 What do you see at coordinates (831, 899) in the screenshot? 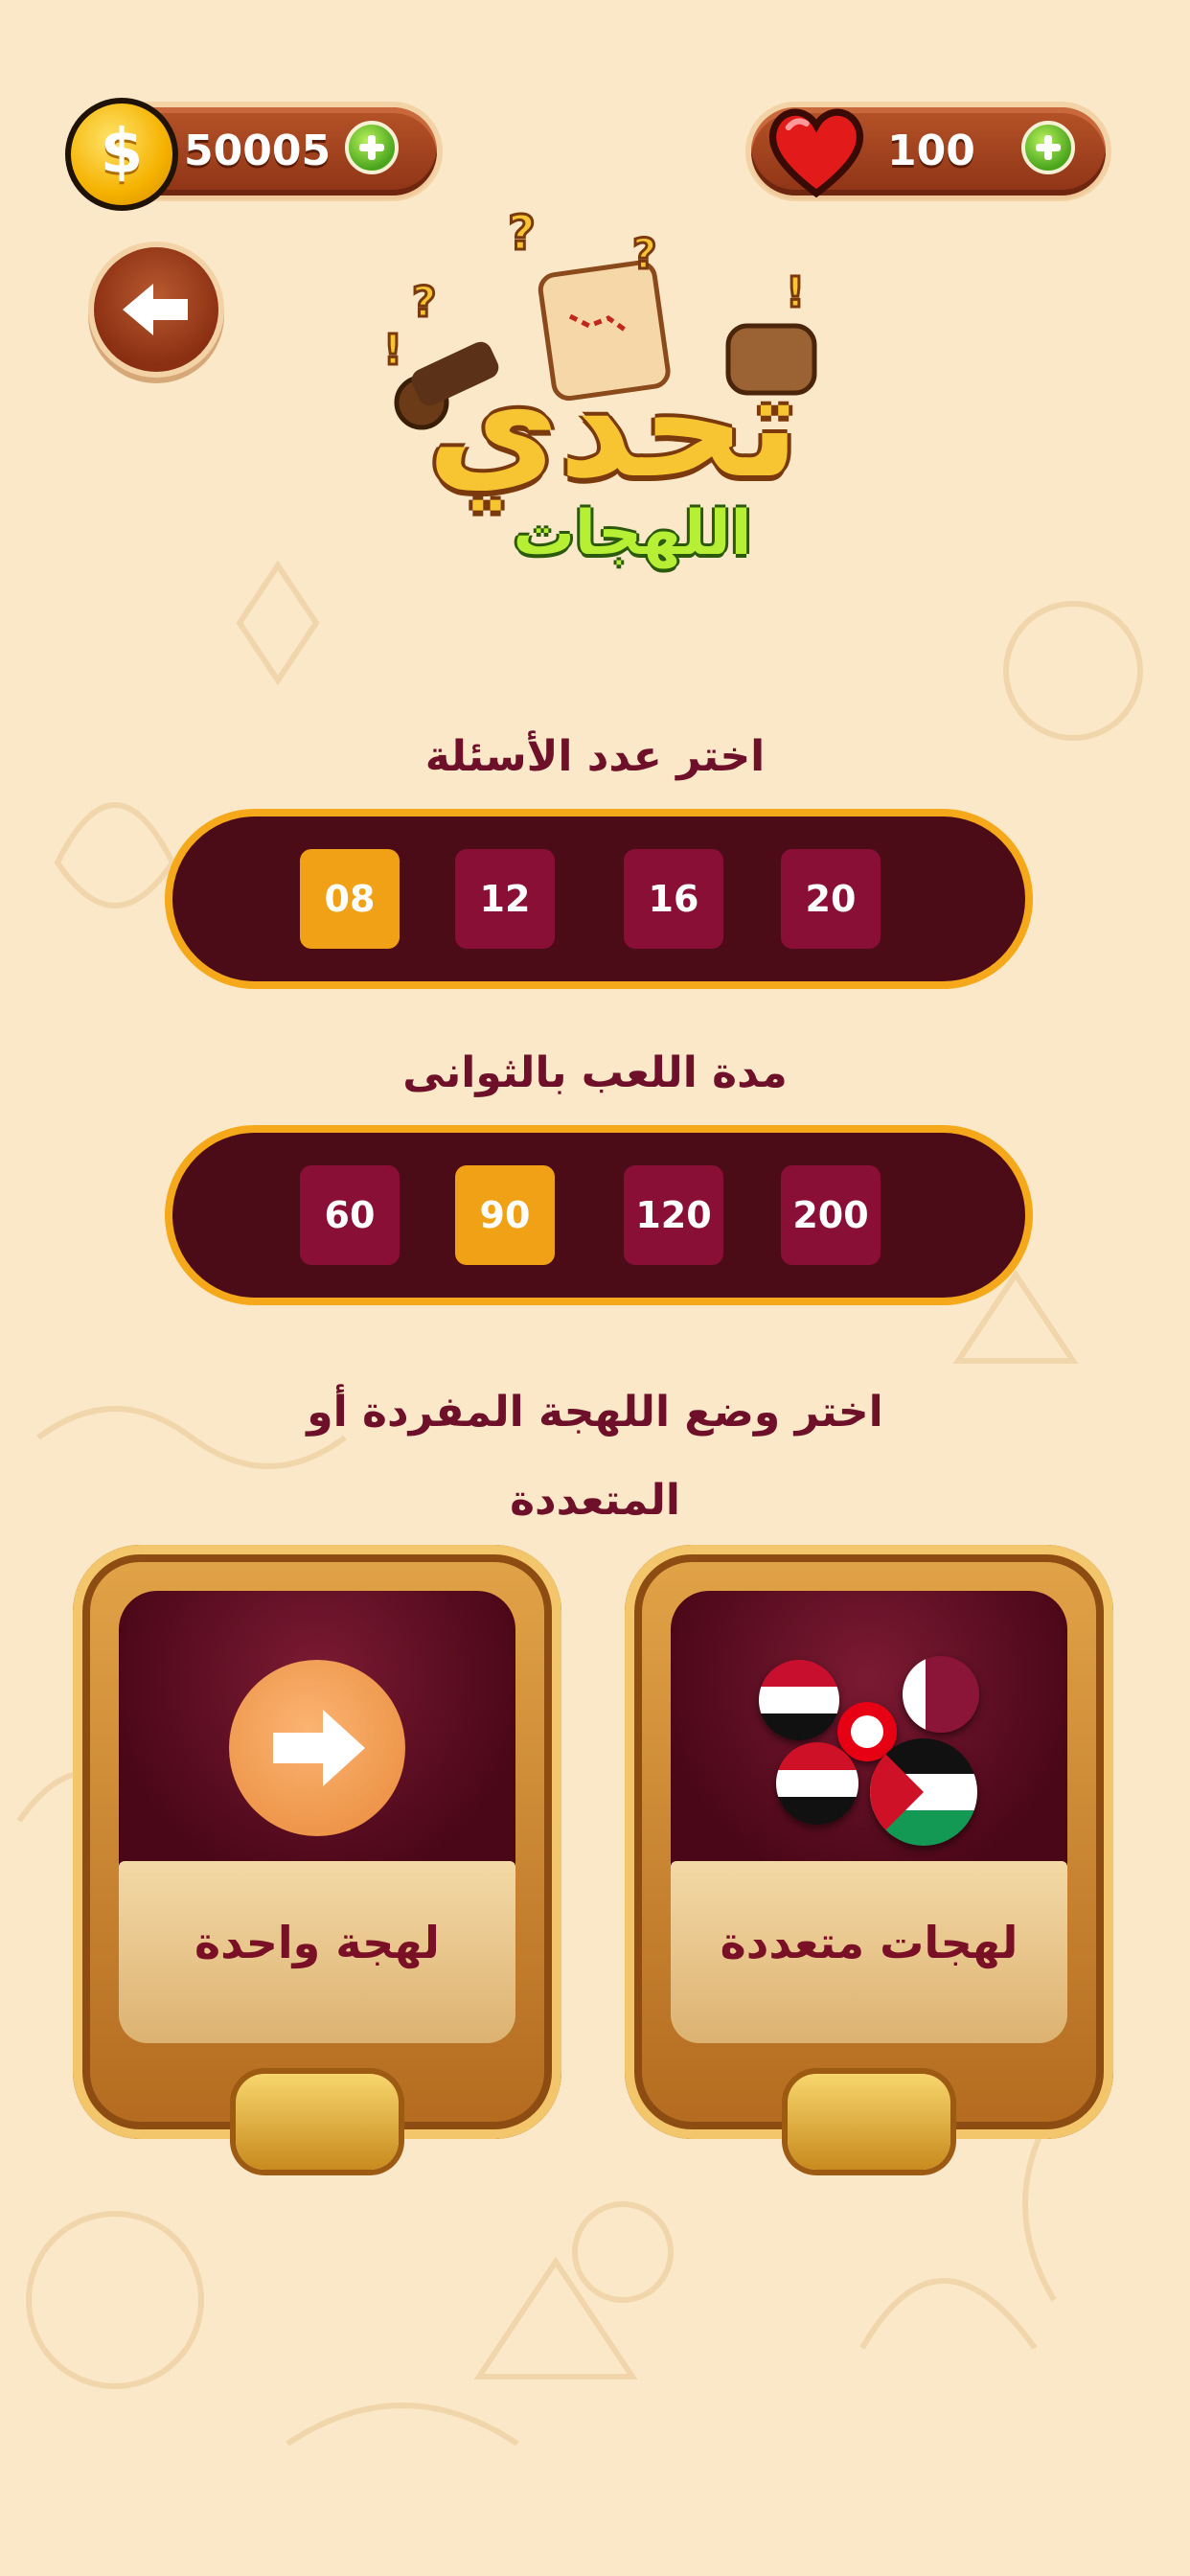
I see `questions-option: 20` at bounding box center [831, 899].